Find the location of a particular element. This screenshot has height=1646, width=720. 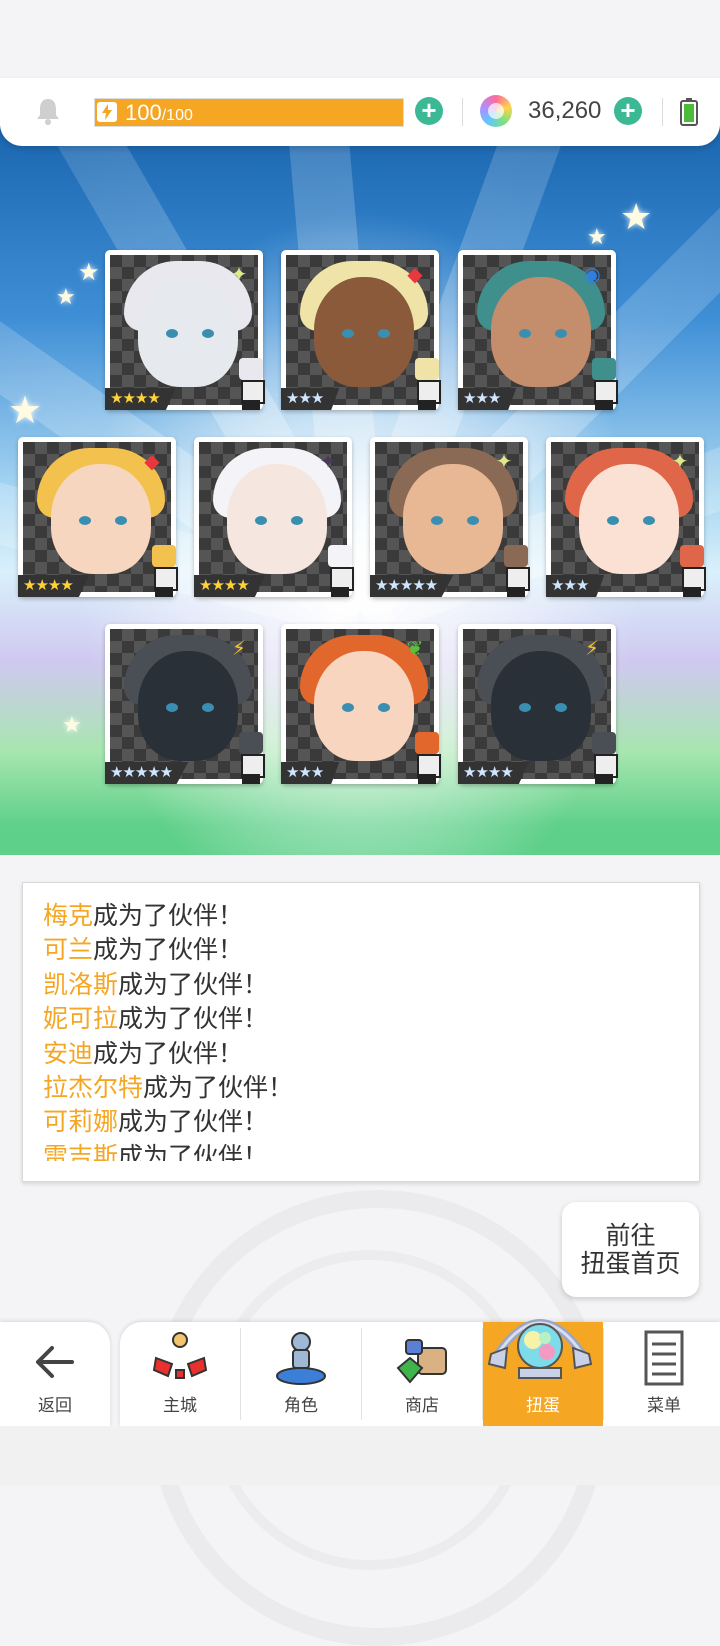

tab-menu: 菜单 is located at coordinates (662, 1374).